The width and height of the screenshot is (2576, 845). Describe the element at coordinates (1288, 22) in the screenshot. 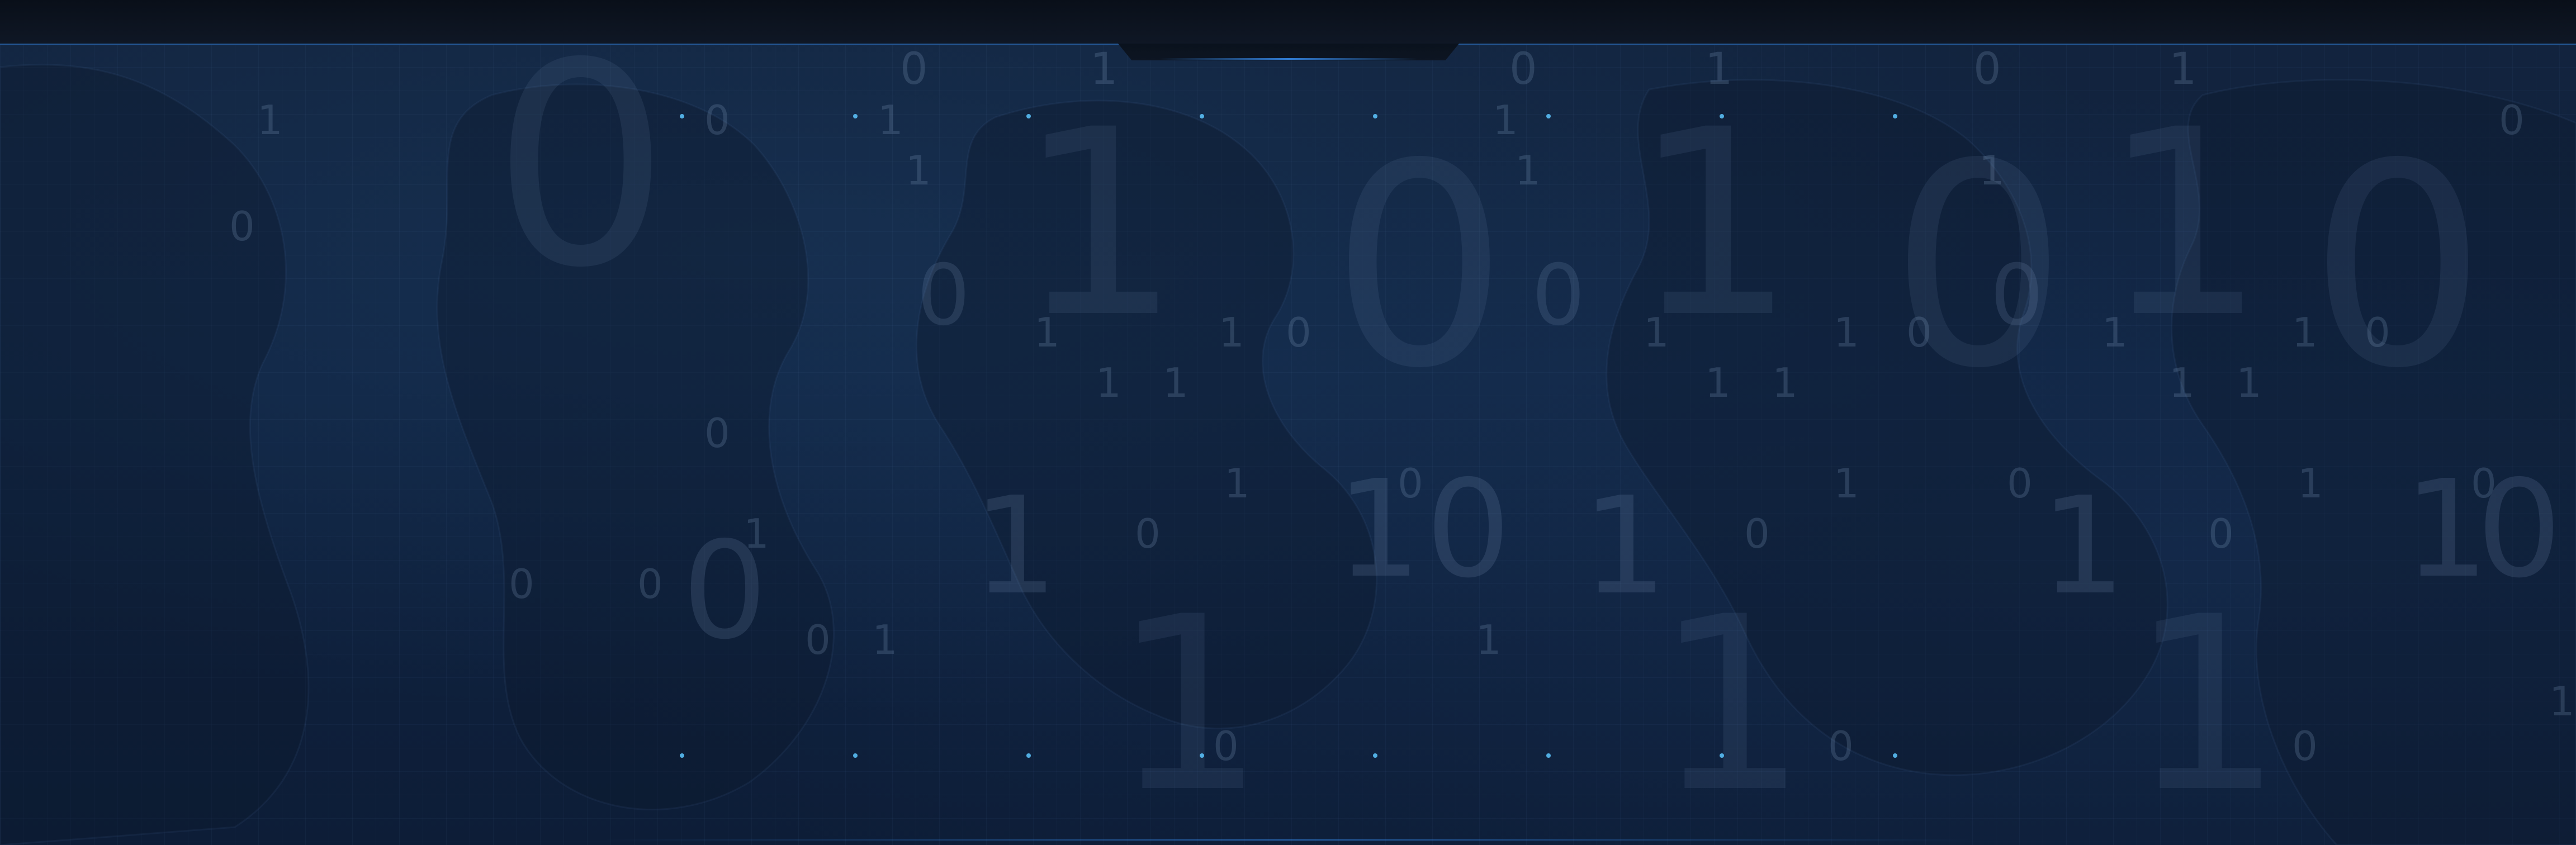

I see `top-bar` at that location.